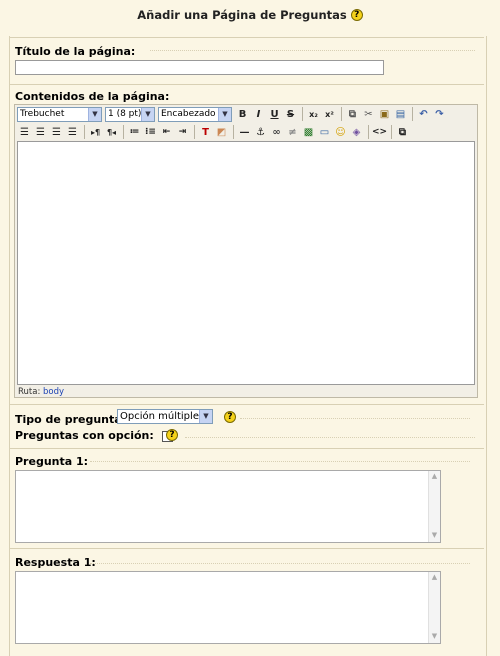  I want to click on paste-word-icon: ▤, so click(400, 114).